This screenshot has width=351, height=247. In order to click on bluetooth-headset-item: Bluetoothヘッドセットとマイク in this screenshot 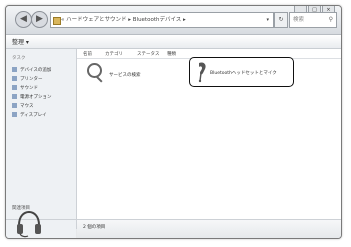, I will do `click(241, 72)`.